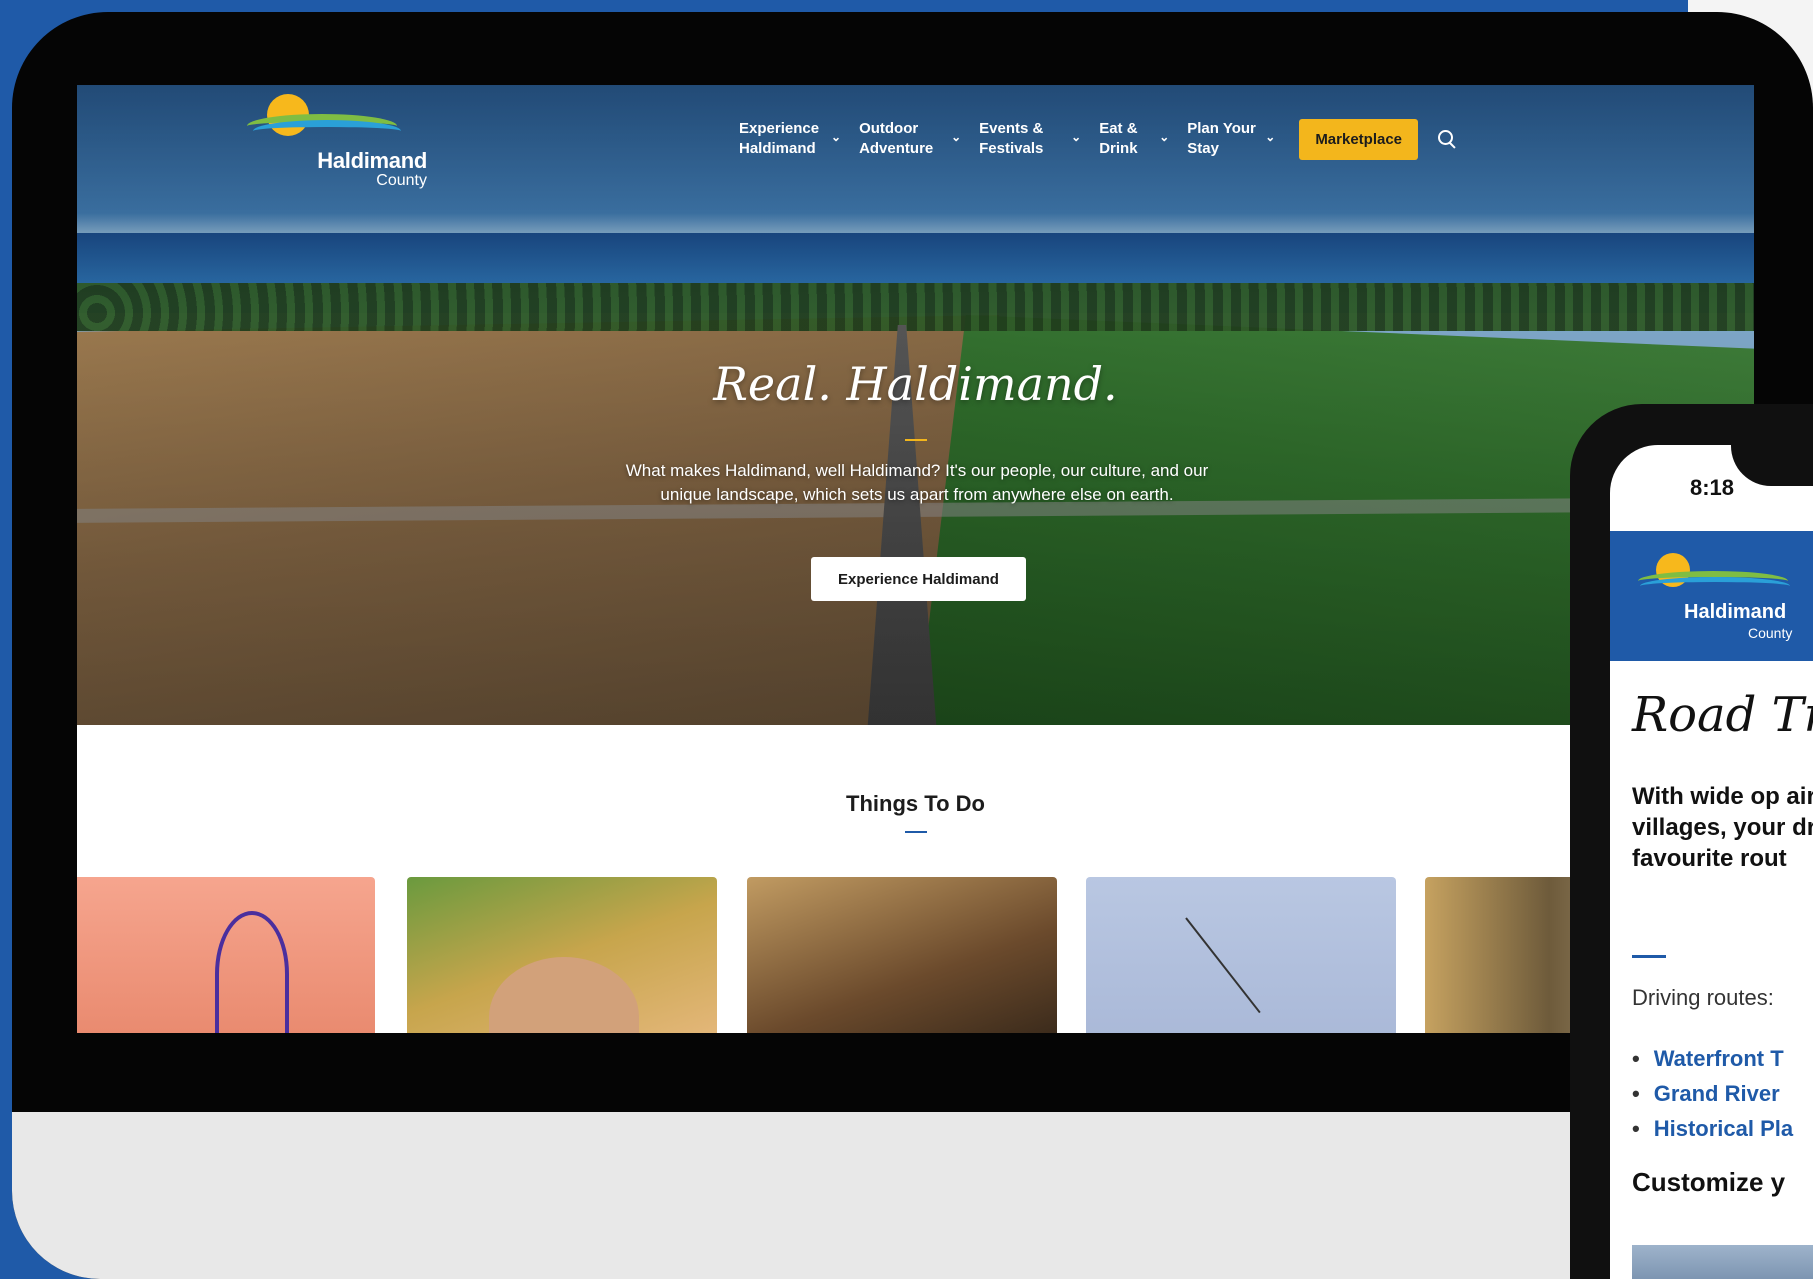 This screenshot has height=1279, width=1813. I want to click on route-link: Historical Pla, so click(1712, 1128).